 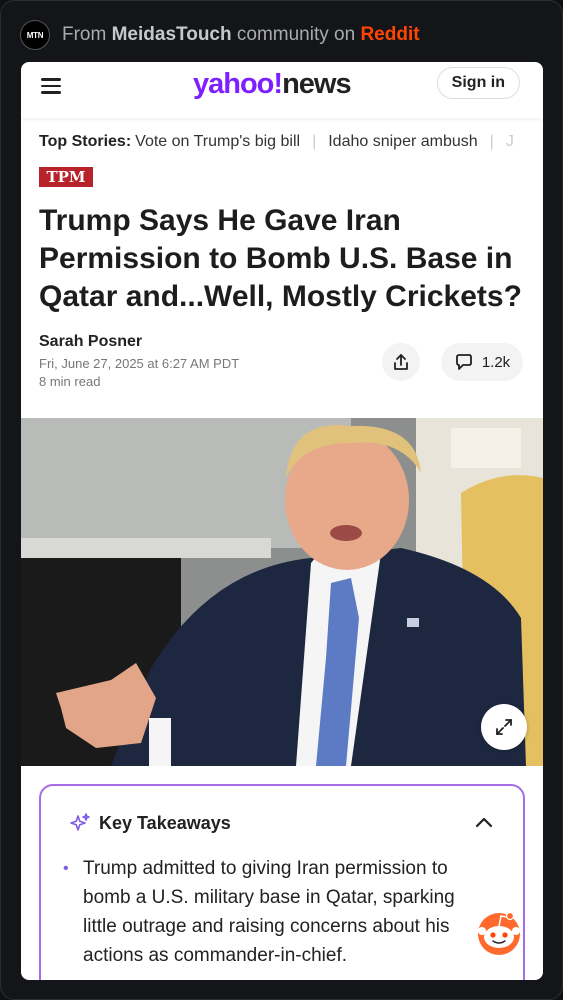 I want to click on reddit-snoo-icon, so click(x=499, y=932).